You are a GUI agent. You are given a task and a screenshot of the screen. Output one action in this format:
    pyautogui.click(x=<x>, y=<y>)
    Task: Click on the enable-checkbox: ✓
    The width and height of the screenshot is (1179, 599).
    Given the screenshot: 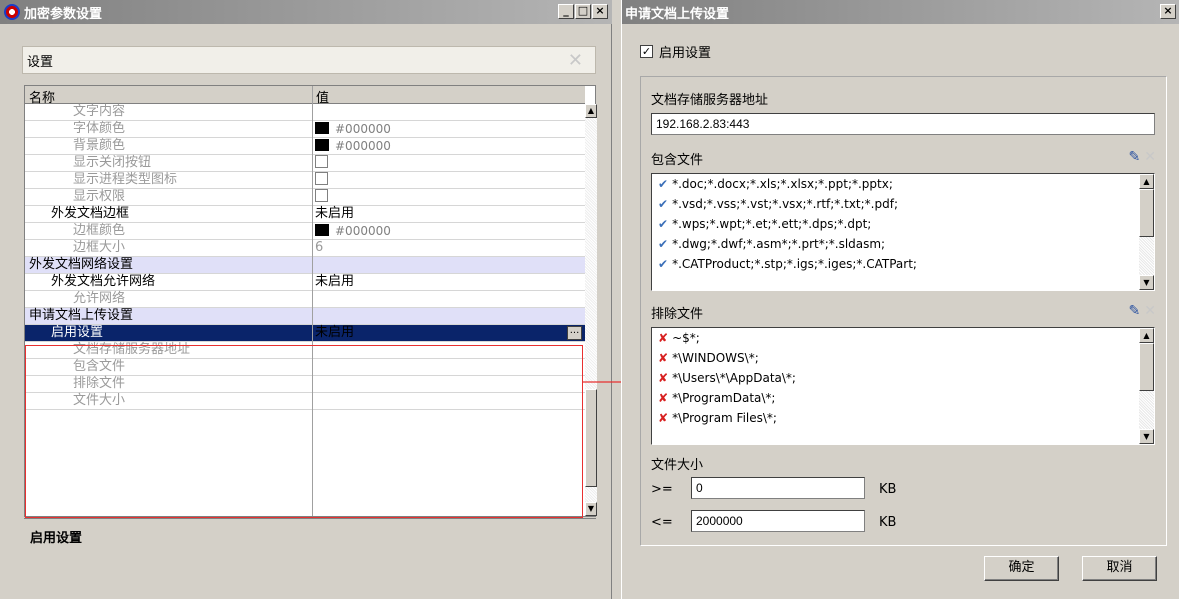 What is the action you would take?
    pyautogui.click(x=646, y=51)
    